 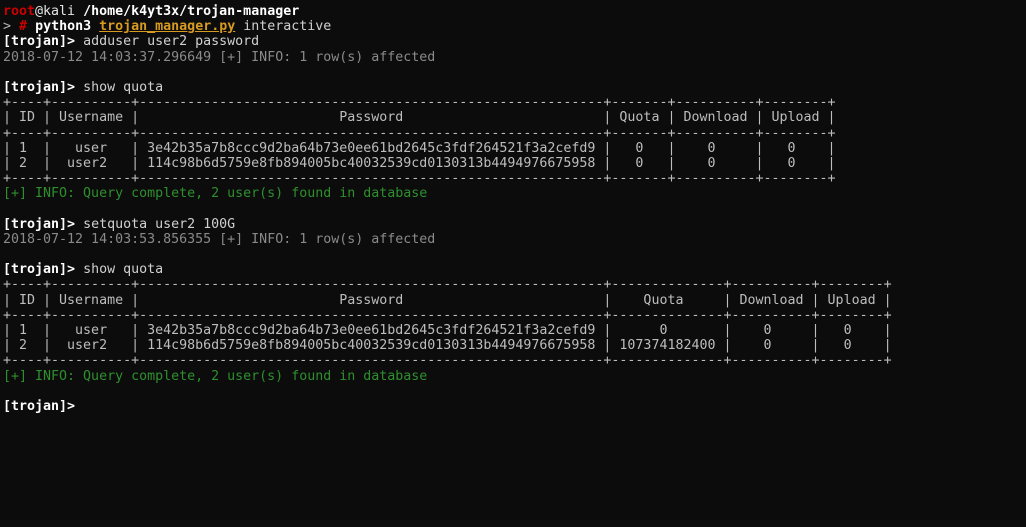 I want to click on command-line: [trojan]> setquota user2 100G, so click(x=514, y=224).